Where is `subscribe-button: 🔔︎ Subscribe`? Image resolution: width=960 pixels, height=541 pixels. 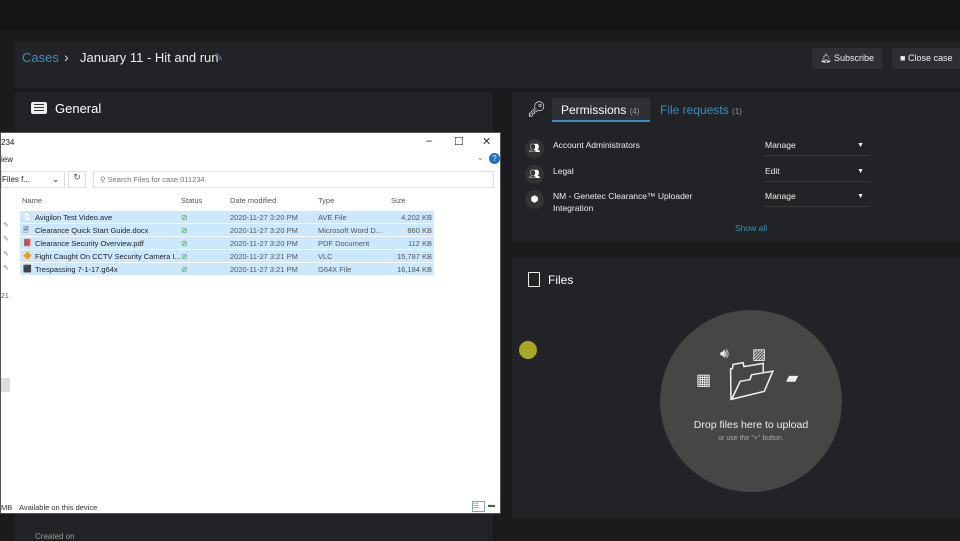 subscribe-button: 🔔︎ Subscribe is located at coordinates (847, 58).